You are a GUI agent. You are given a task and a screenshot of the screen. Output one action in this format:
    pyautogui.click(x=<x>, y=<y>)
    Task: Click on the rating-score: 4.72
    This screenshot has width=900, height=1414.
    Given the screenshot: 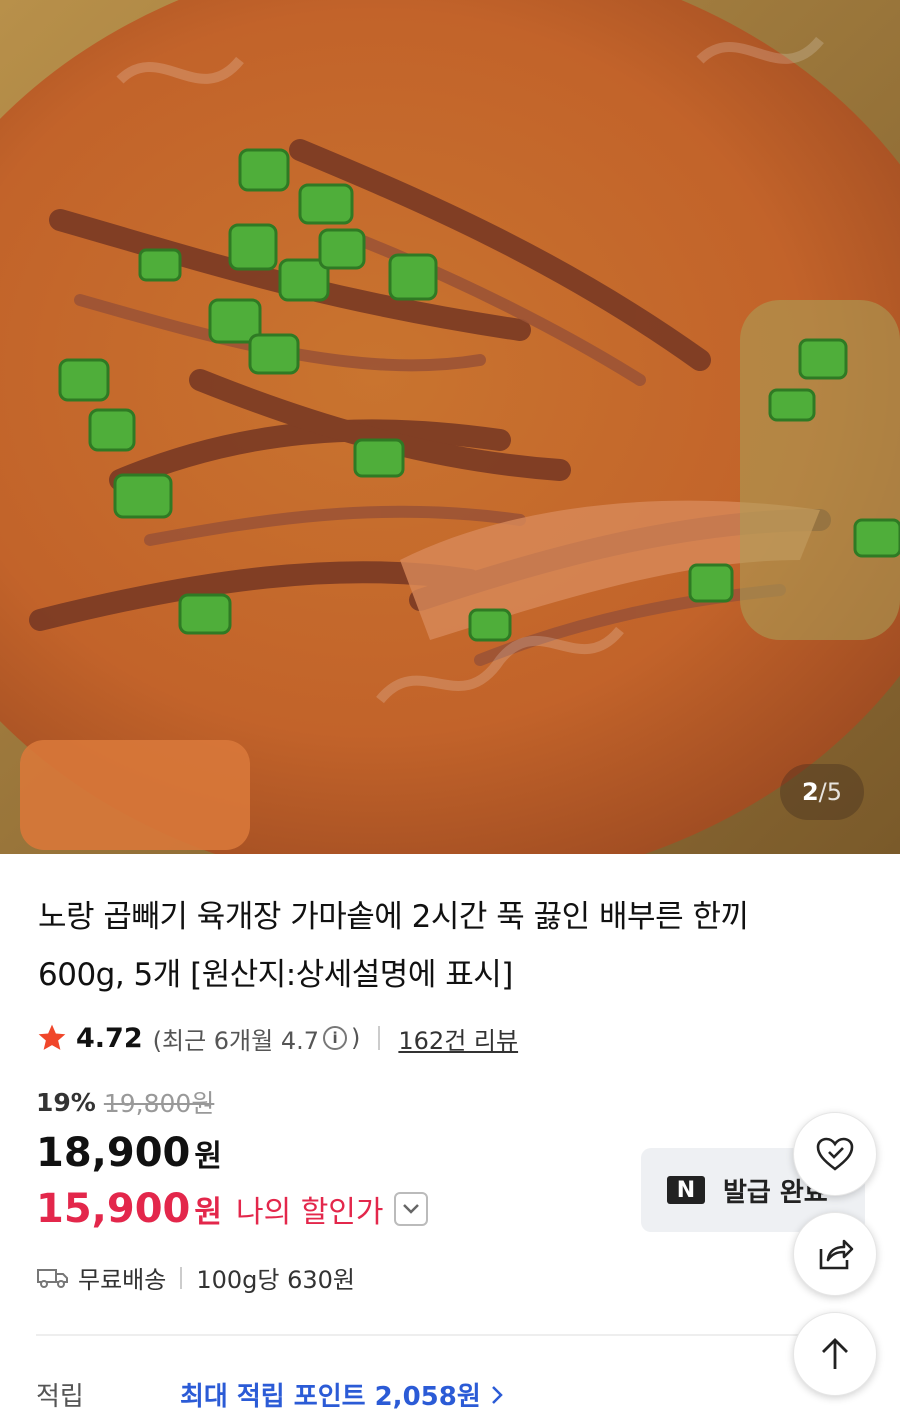 What is the action you would take?
    pyautogui.click(x=109, y=1038)
    